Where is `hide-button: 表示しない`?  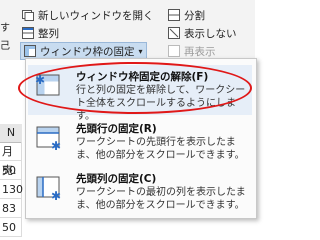
hide-button: 表示しない is located at coordinates (202, 33).